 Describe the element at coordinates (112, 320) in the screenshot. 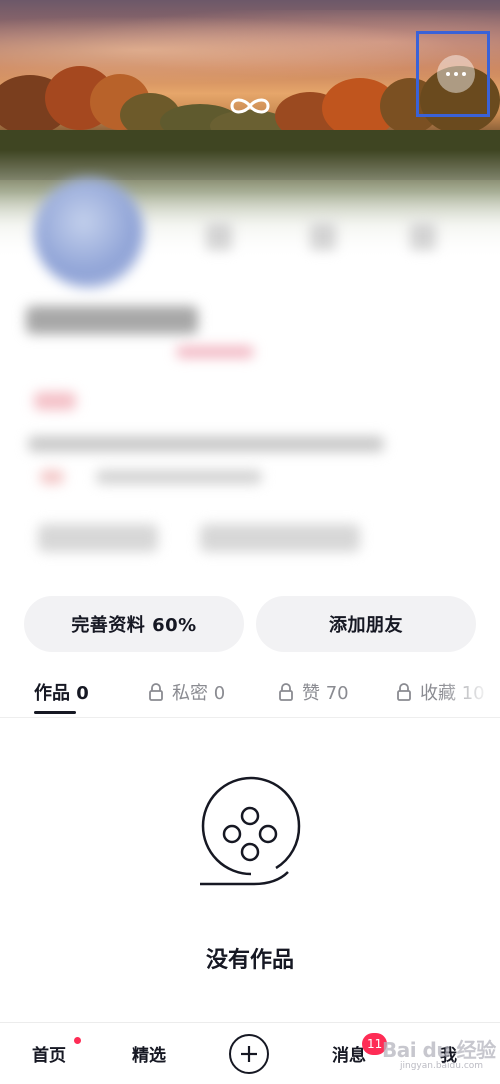

I see `profile-name` at that location.